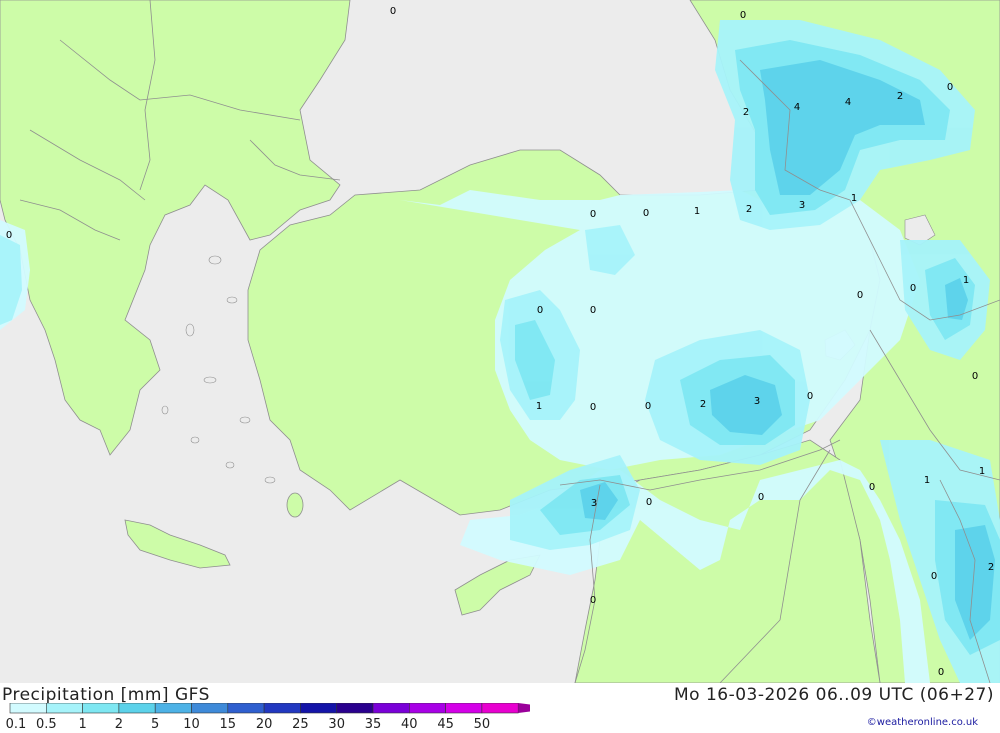 The image size is (1000, 733). I want to click on legend-label: 1, so click(82, 724).